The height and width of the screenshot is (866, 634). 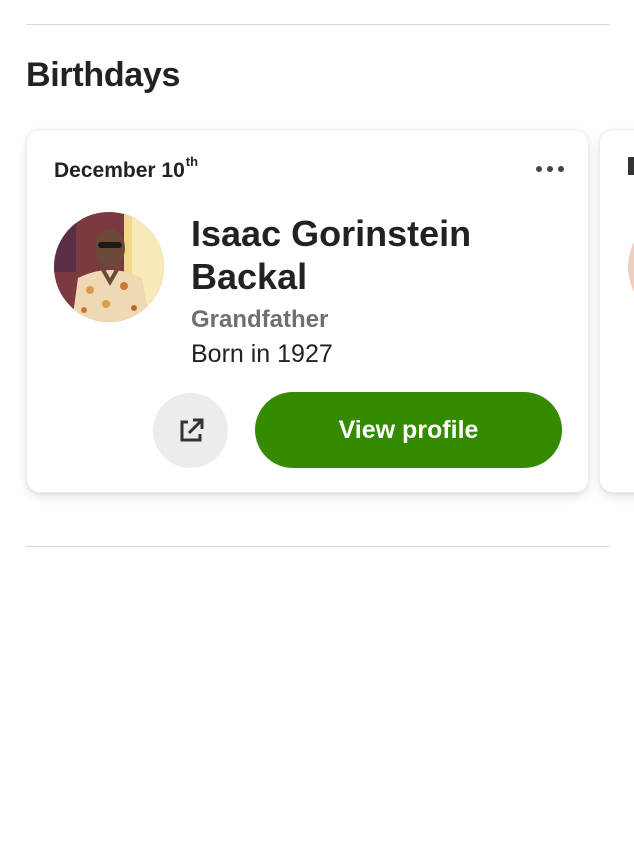 I want to click on more-options-button, so click(x=550, y=169).